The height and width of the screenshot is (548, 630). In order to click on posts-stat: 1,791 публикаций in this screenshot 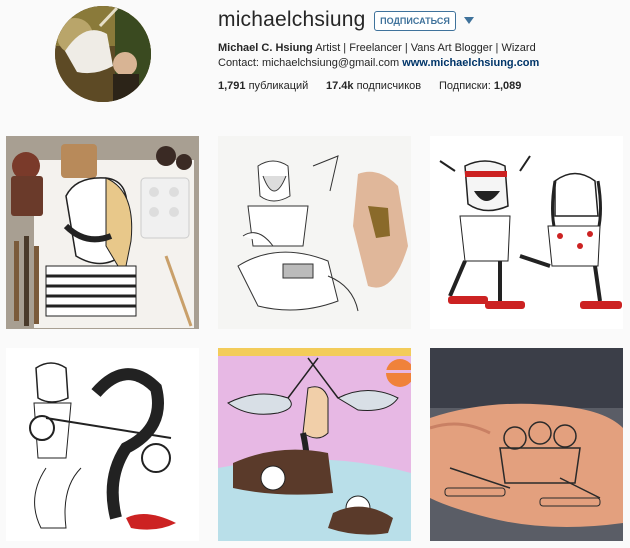, I will do `click(263, 86)`.